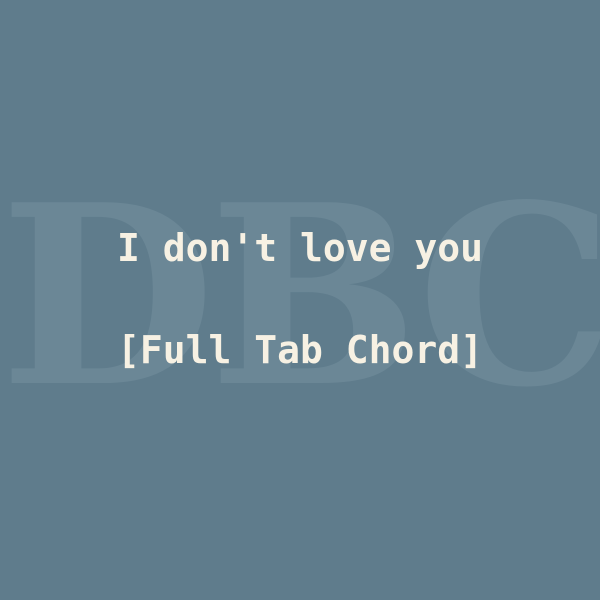  What do you see at coordinates (300, 248) in the screenshot?
I see `title-line-1: I don't love you` at bounding box center [300, 248].